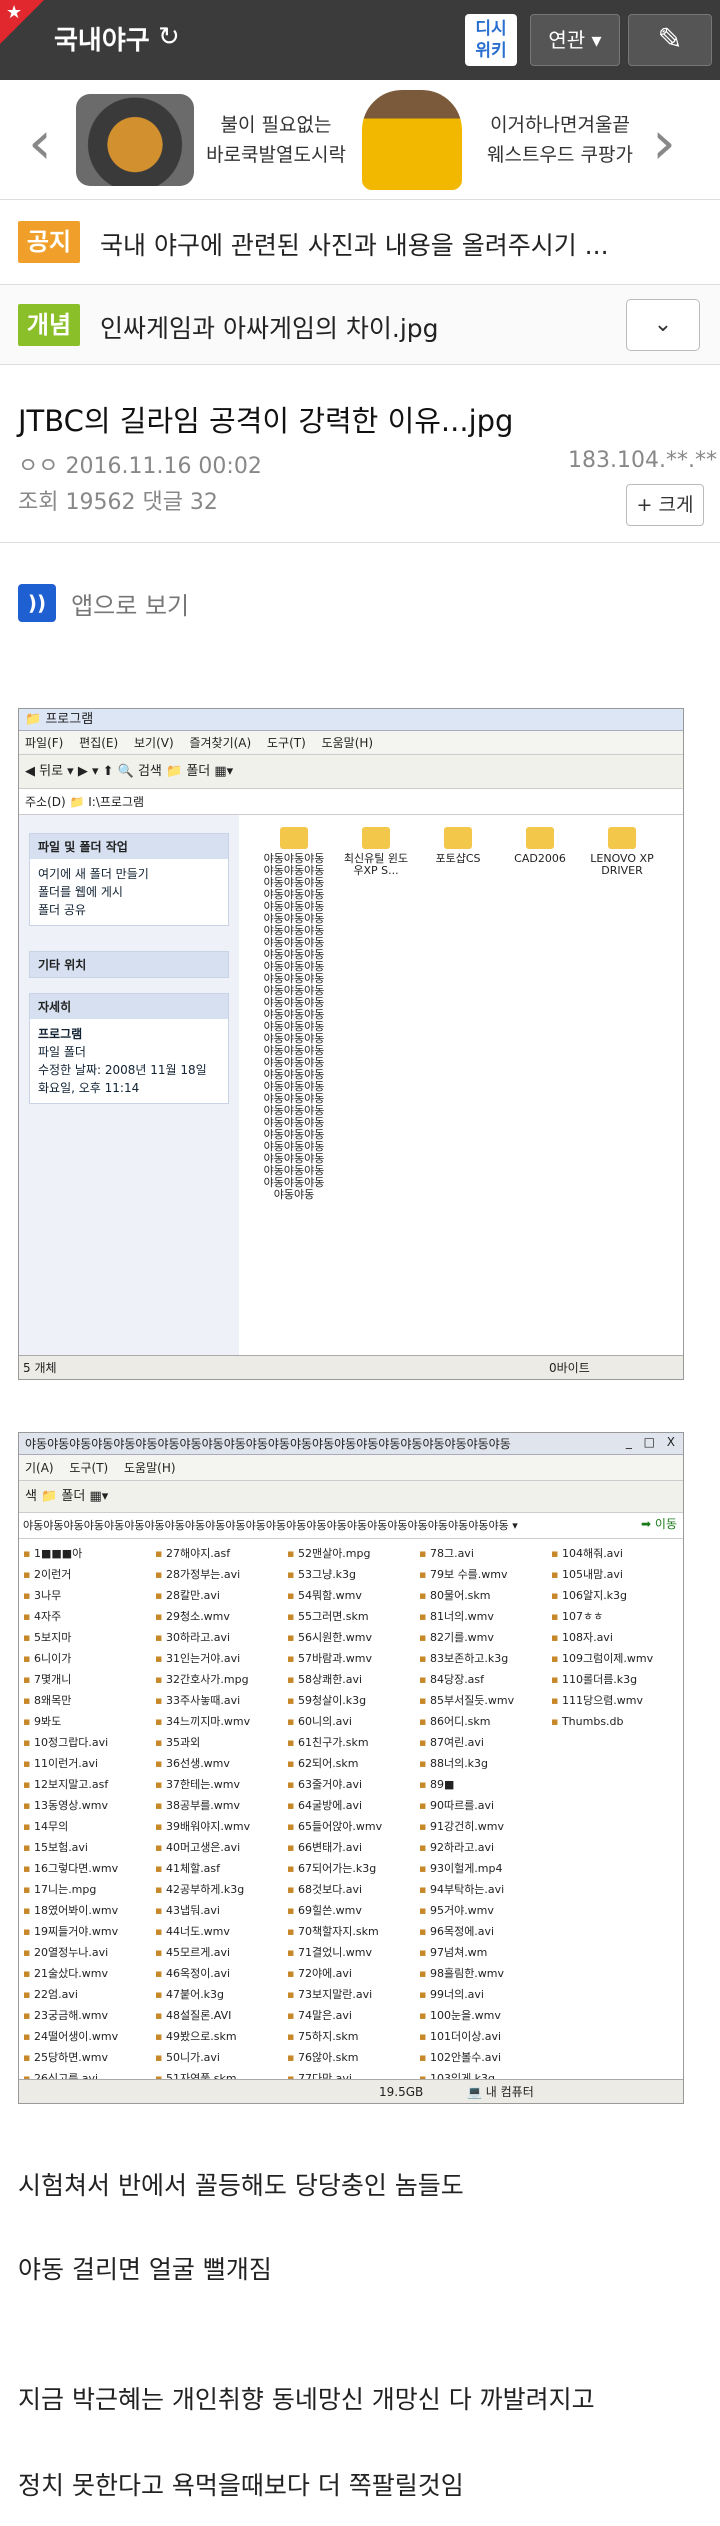  I want to click on ad-right-text: 이거하나면겨울끝 웨스트우드 쿠팡가, so click(560, 140).